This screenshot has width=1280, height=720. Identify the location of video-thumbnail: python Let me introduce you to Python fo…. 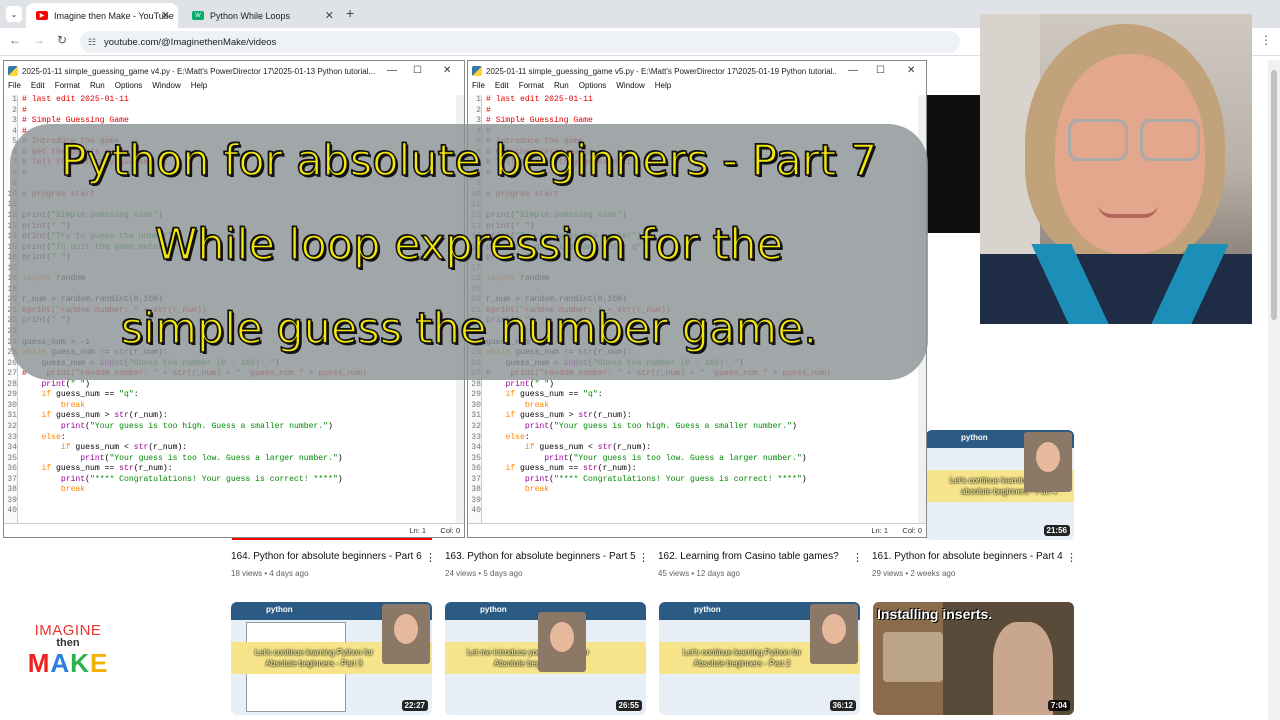
(545, 658).